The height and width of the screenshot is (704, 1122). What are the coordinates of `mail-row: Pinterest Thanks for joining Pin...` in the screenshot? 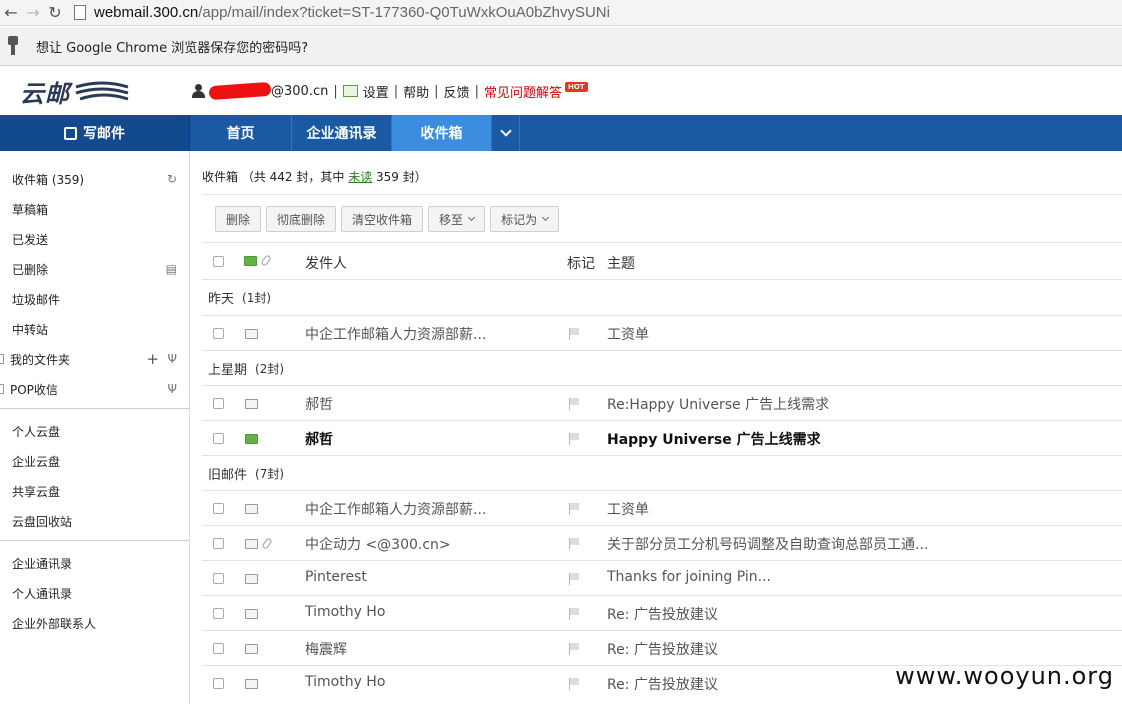 It's located at (662, 577).